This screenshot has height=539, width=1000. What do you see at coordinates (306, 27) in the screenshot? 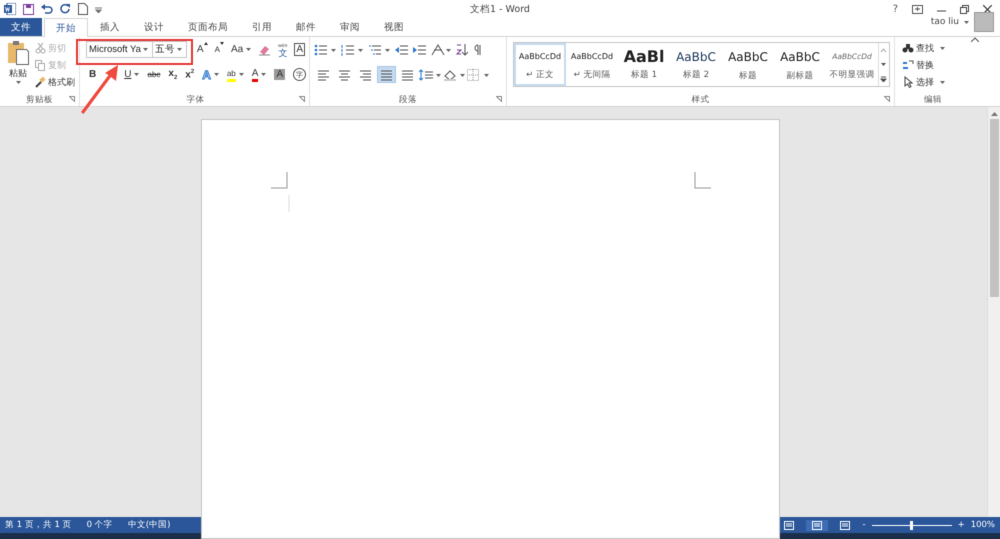
I see `ribbon-tab: 邮件` at bounding box center [306, 27].